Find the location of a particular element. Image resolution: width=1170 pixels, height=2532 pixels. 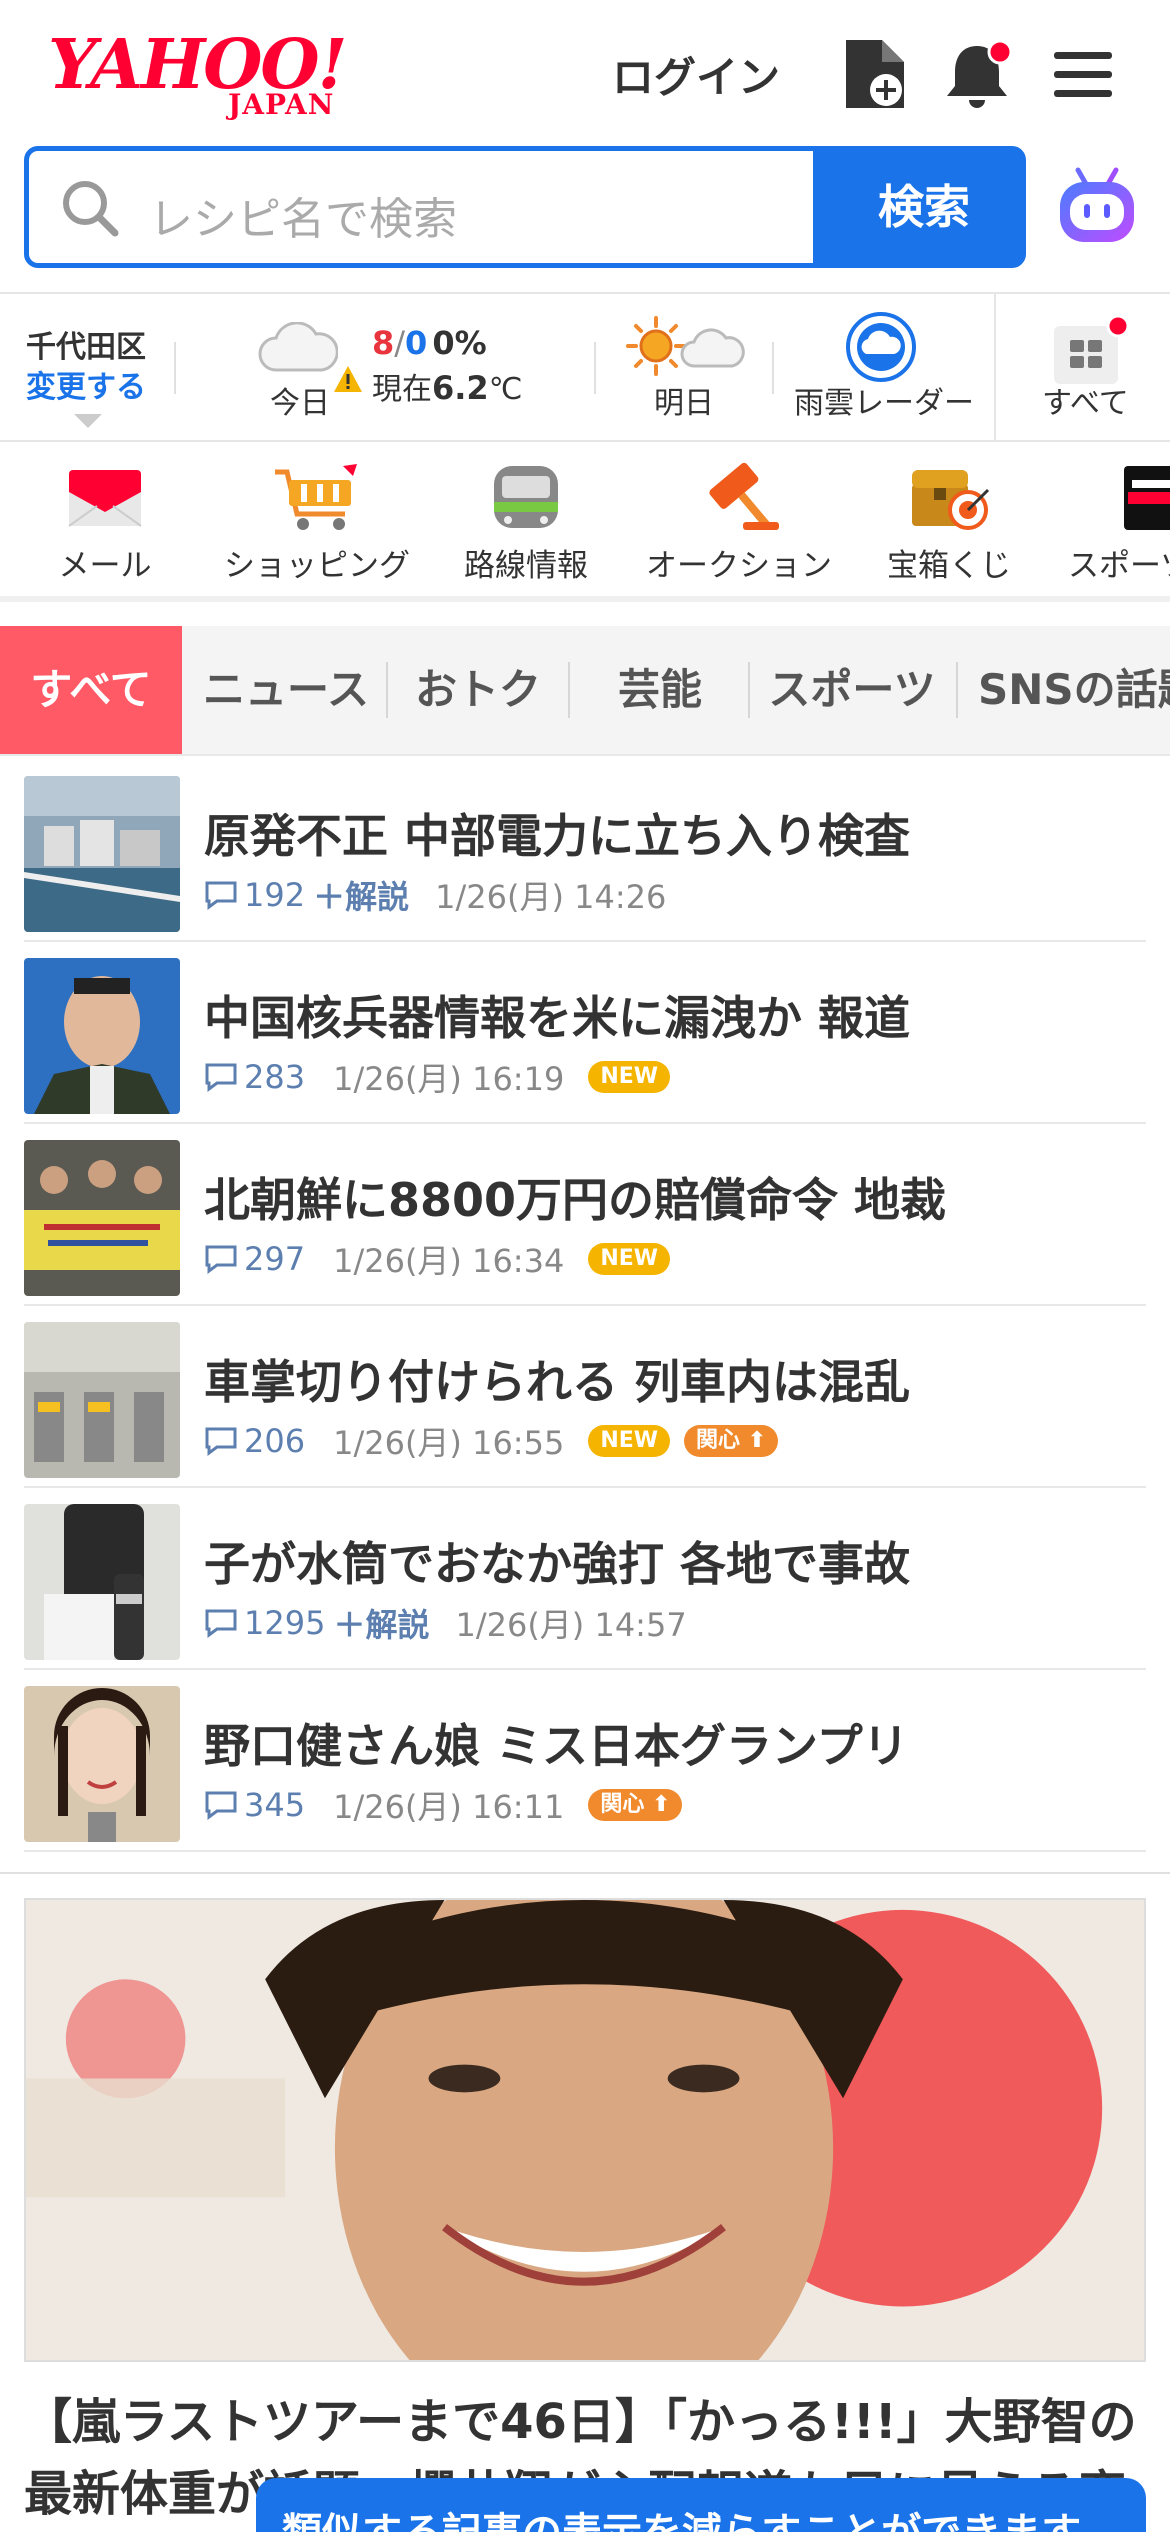

trending-badge: 関心 ⬆ is located at coordinates (635, 1805).